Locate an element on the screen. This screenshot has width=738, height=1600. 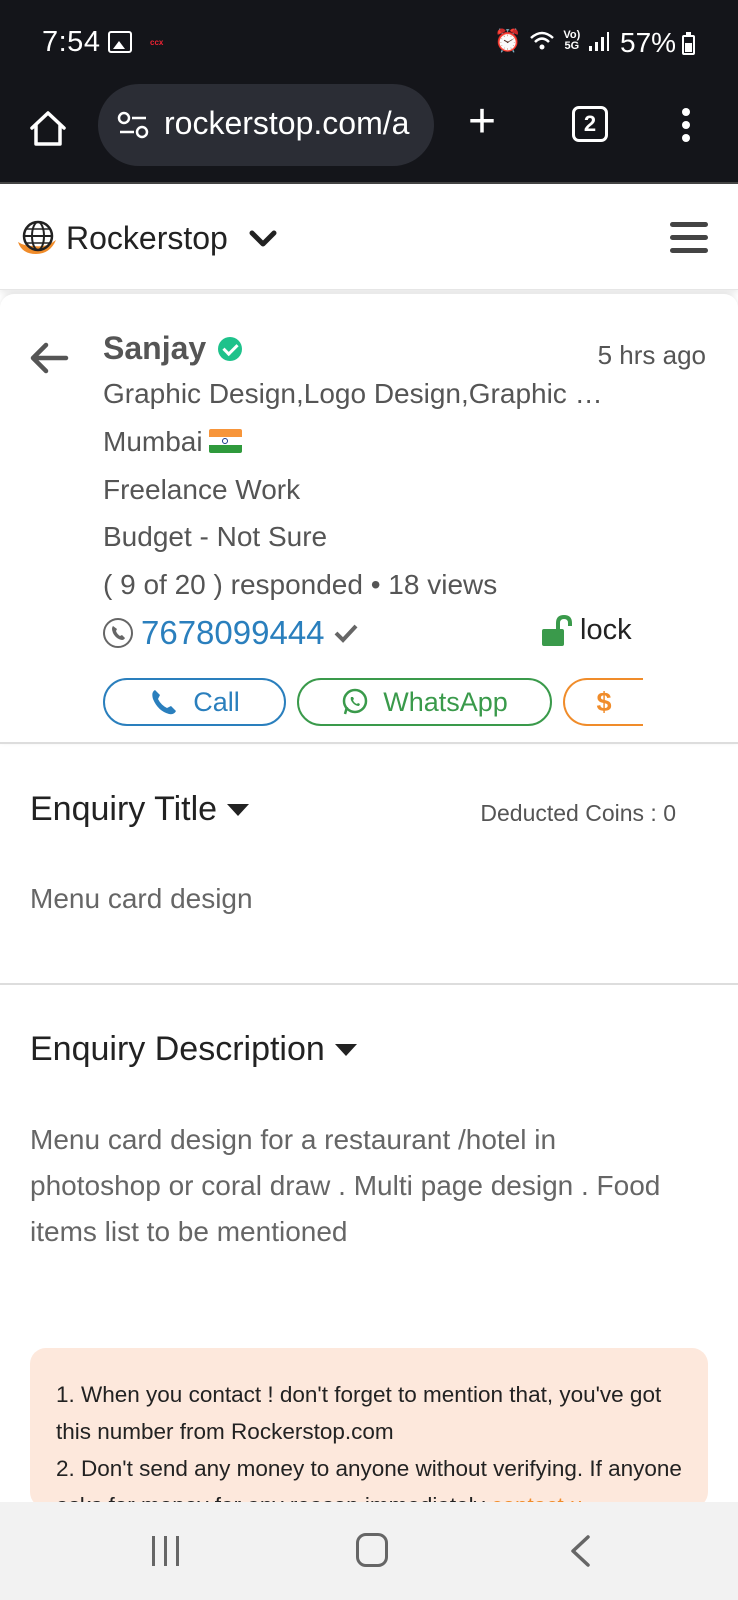
call-button: Call is located at coordinates (194, 702).